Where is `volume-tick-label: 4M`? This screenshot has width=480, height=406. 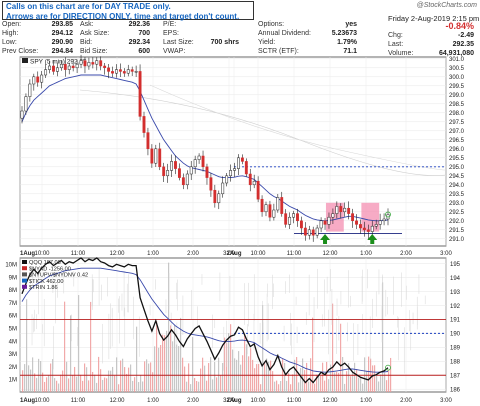 volume-tick-label: 4M is located at coordinates (13, 342).